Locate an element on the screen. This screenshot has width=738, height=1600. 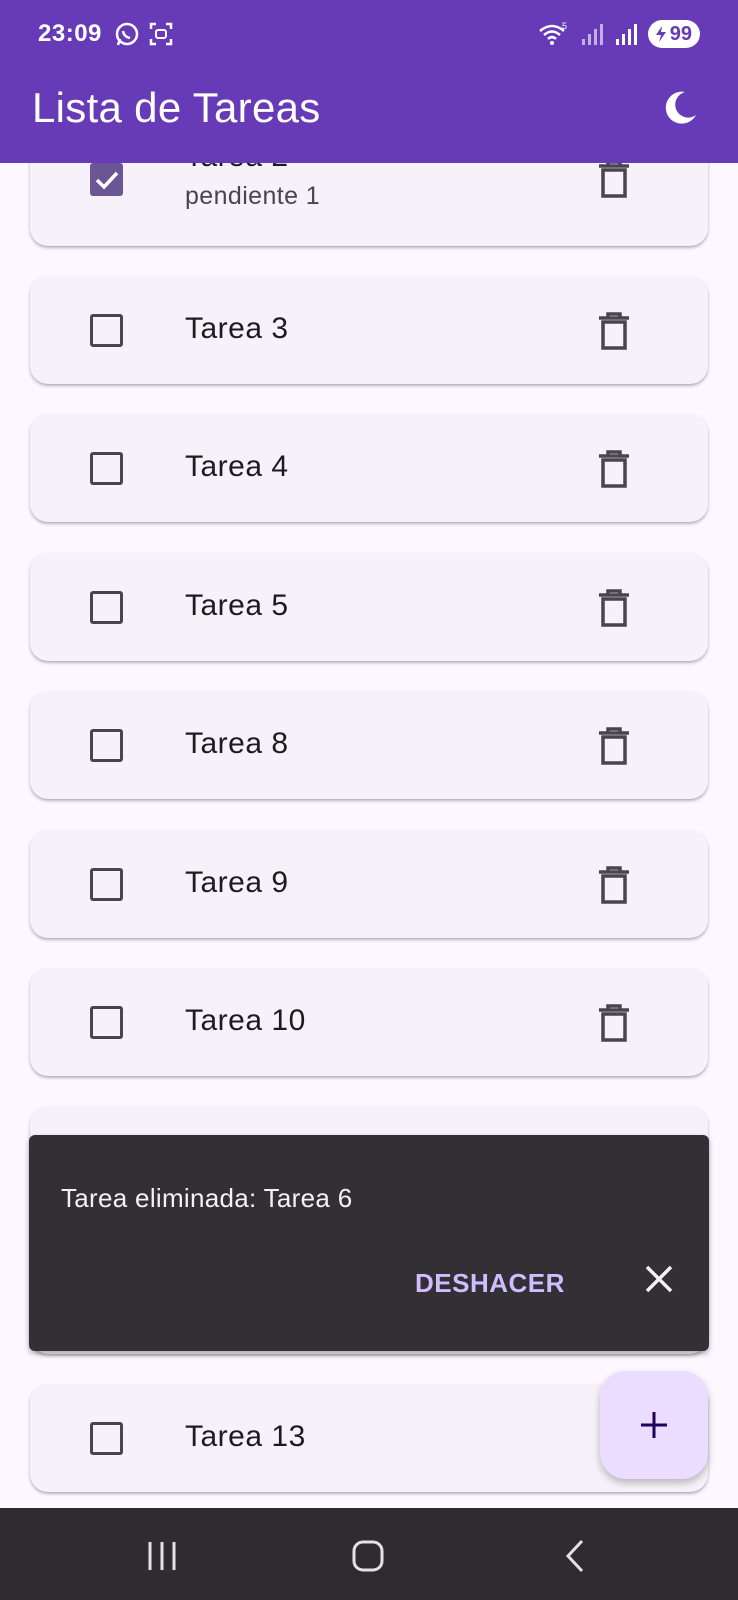
plus-icon is located at coordinates (654, 1425).